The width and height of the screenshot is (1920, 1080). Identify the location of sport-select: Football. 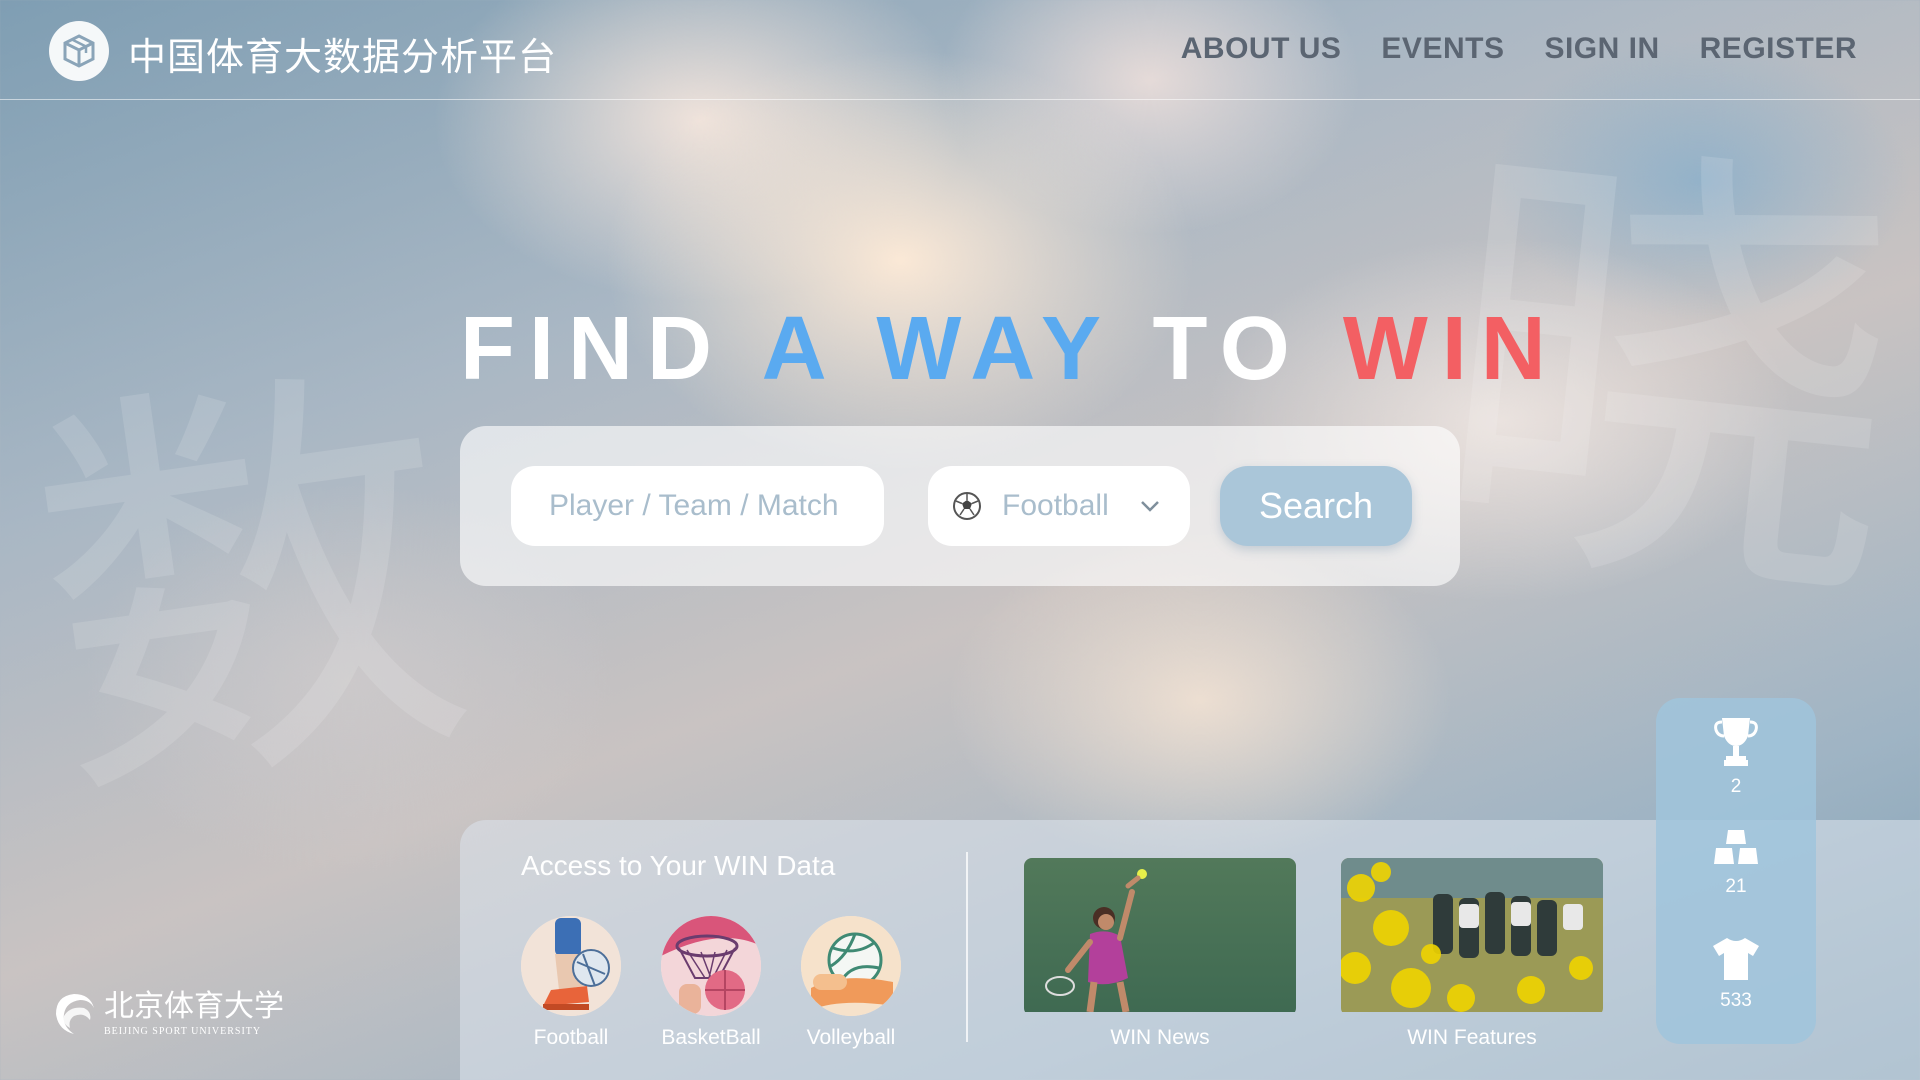
(1059, 506).